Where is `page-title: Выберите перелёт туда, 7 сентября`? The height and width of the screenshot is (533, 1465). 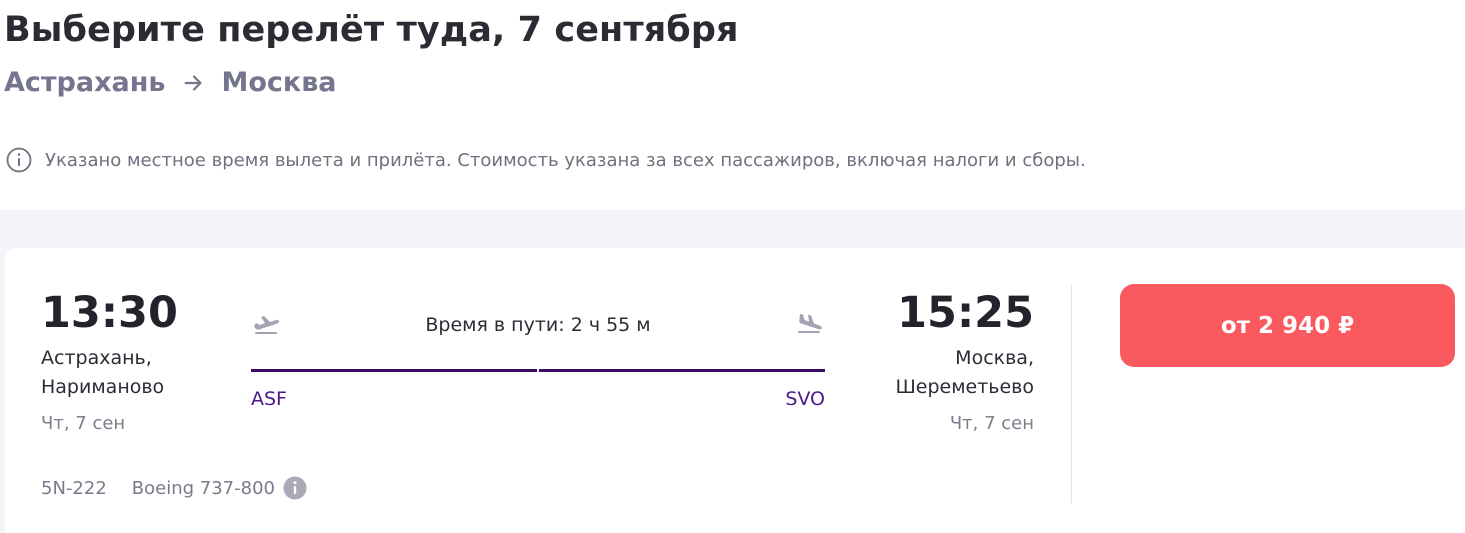 page-title: Выберите перелёт туда, 7 сентября is located at coordinates (371, 30).